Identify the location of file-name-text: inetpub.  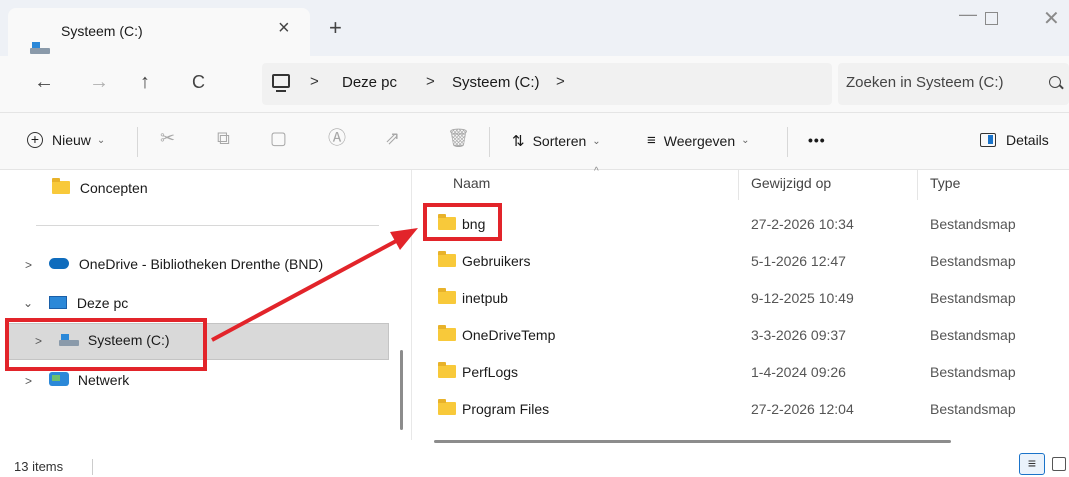
(485, 298).